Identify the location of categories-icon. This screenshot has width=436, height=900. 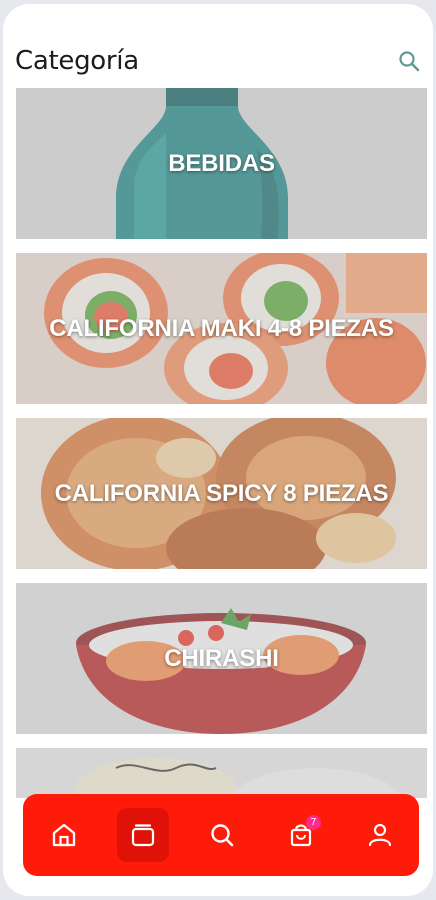
(143, 835).